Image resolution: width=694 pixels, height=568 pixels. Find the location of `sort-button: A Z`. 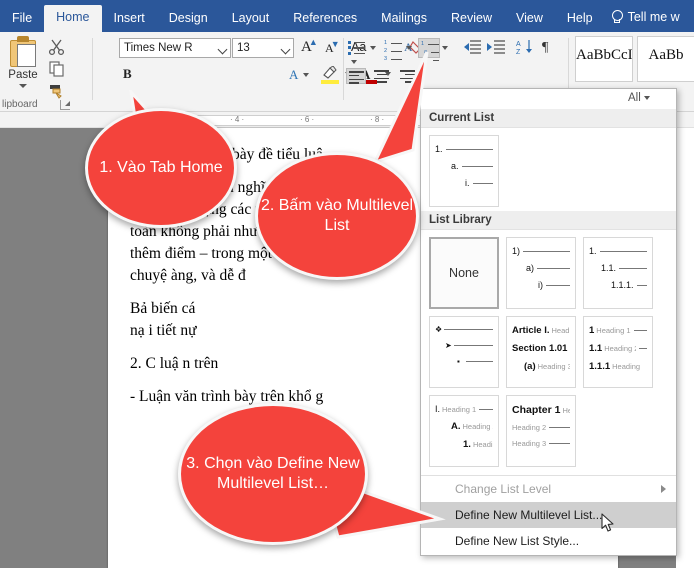

sort-button: A Z is located at coordinates (527, 48).